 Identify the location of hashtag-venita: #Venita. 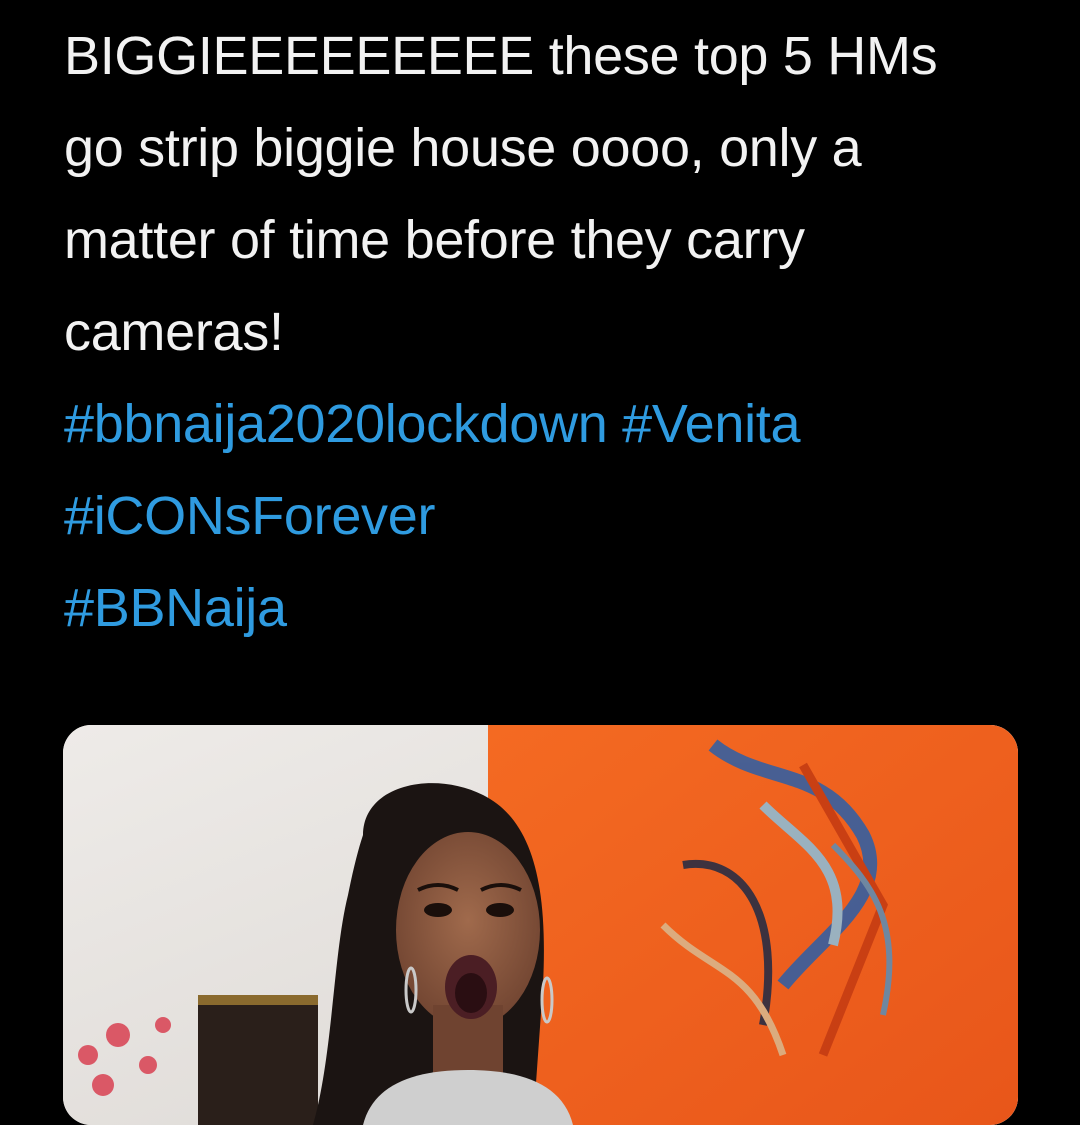
(711, 424).